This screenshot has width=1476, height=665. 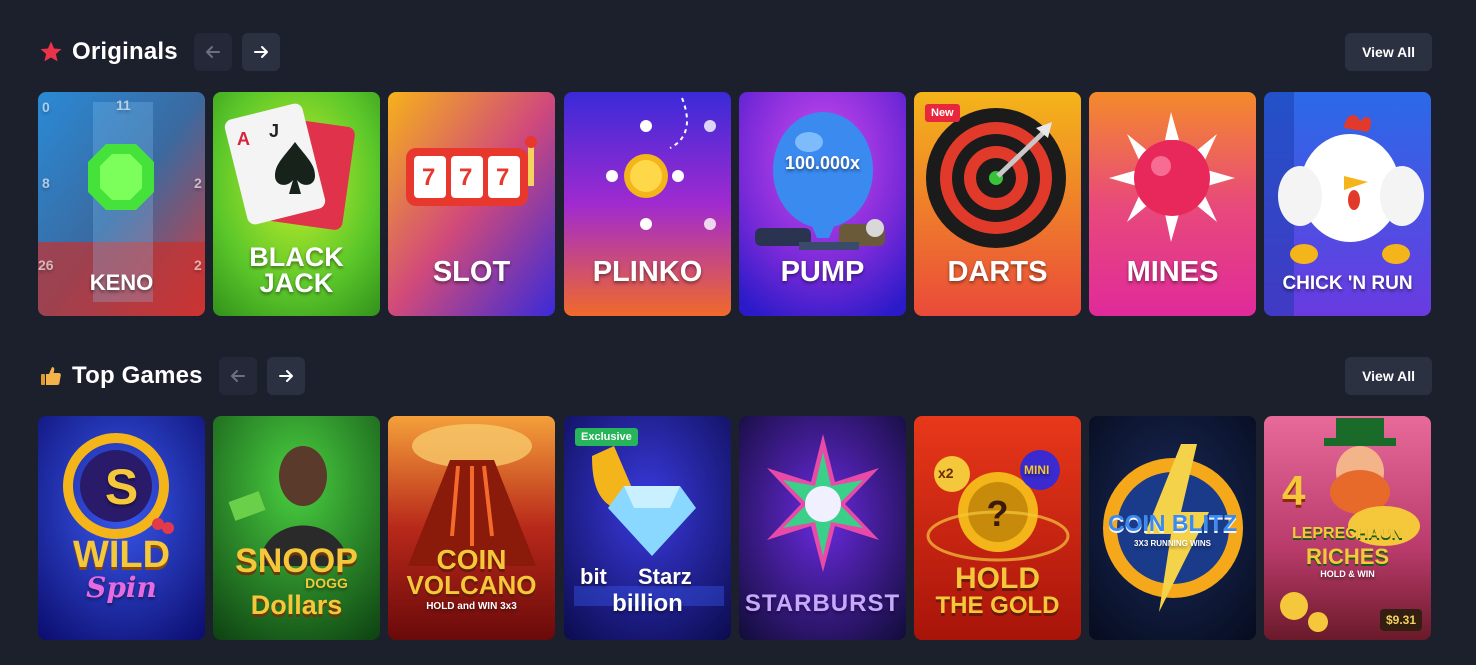 What do you see at coordinates (735, 376) in the screenshot?
I see `top-games-header: Top Games View All` at bounding box center [735, 376].